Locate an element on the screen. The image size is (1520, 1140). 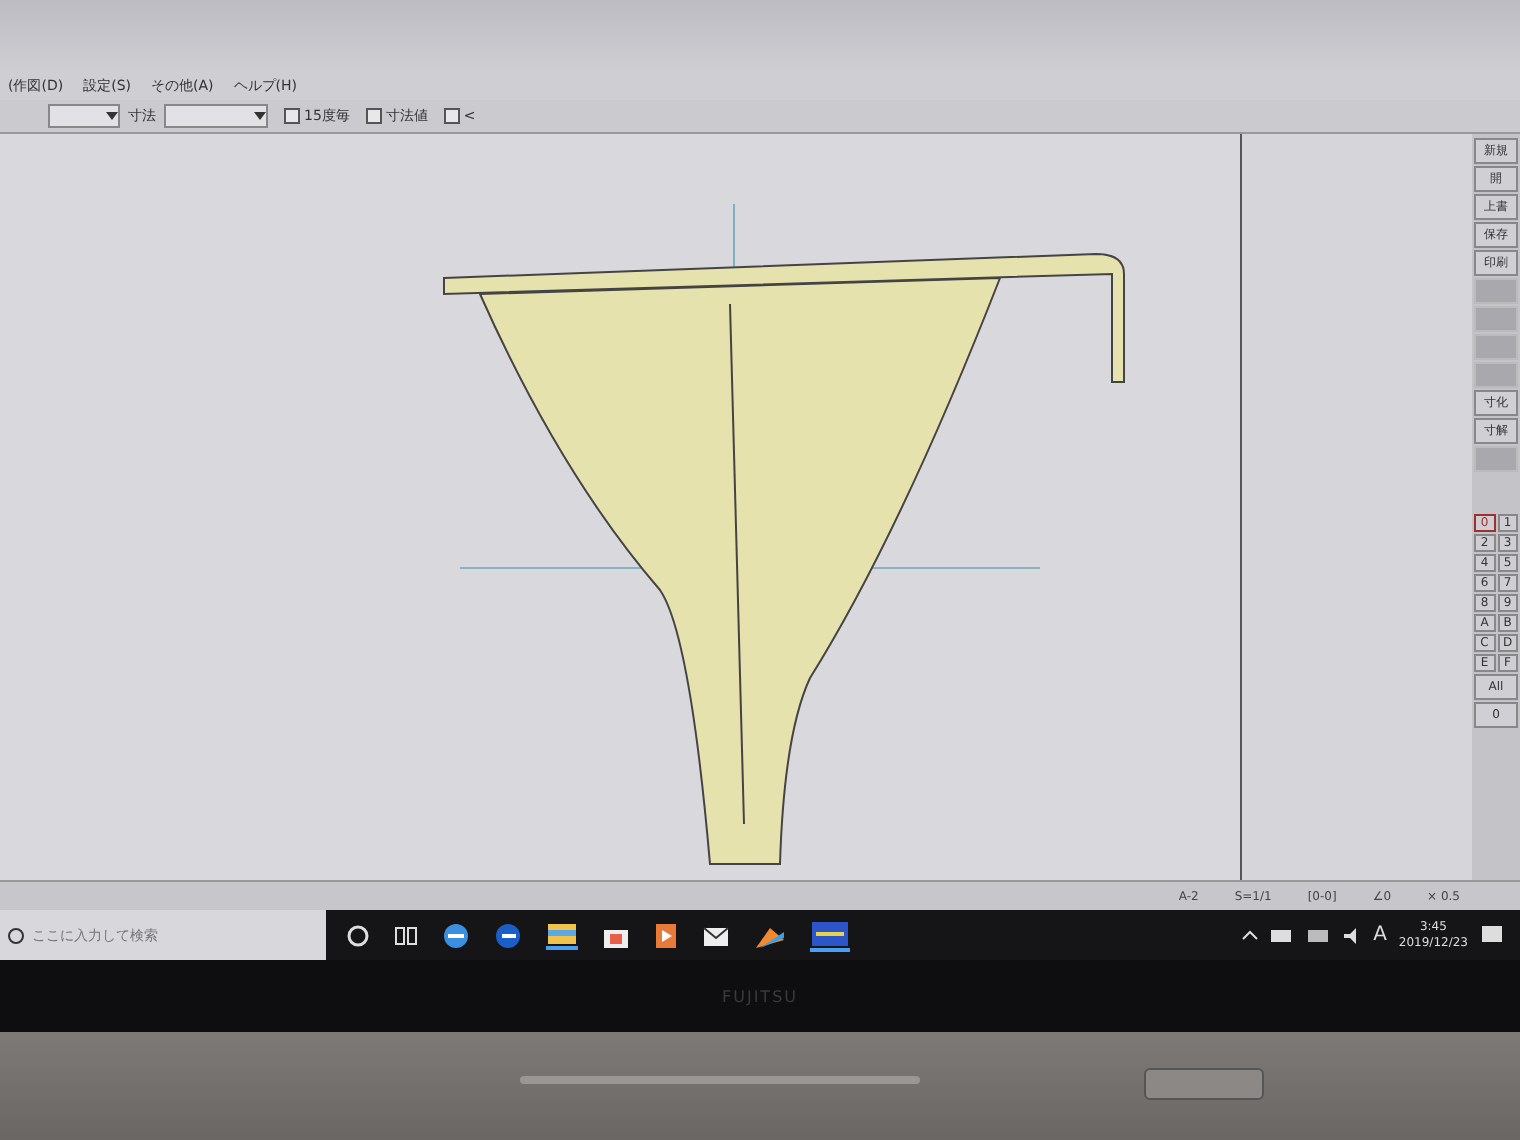
envelope-icon is located at coordinates (716, 935).